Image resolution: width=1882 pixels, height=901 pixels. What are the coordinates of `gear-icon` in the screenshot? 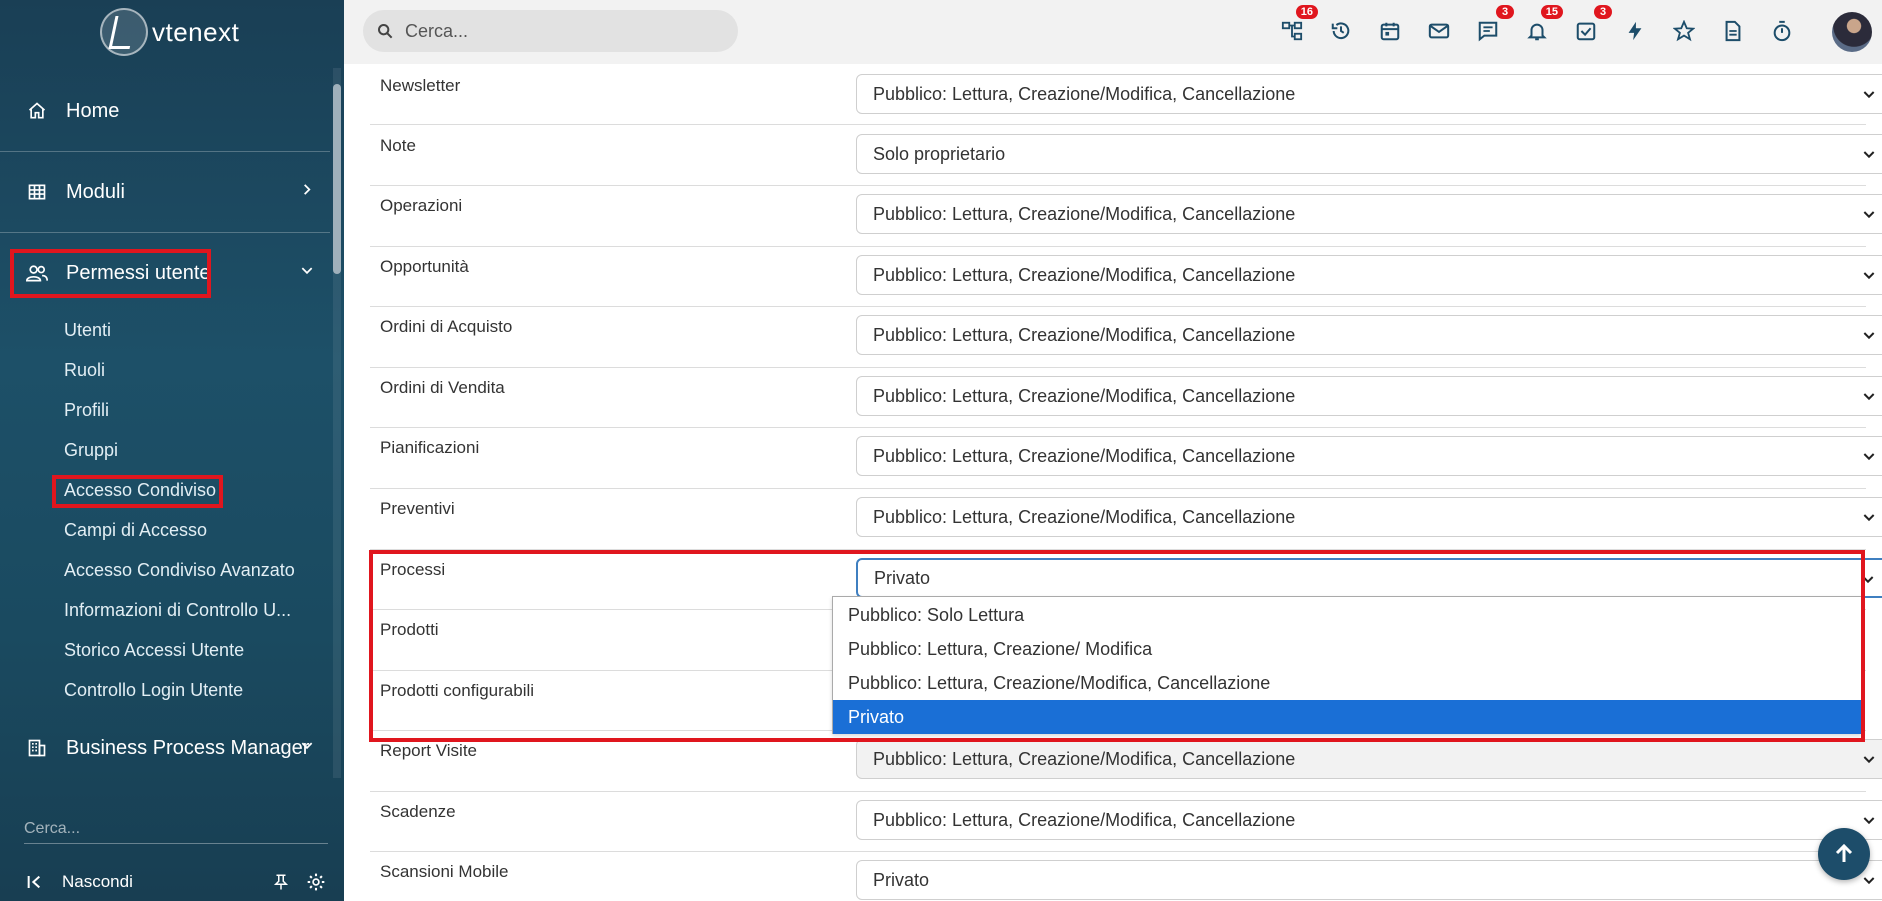 It's located at (316, 882).